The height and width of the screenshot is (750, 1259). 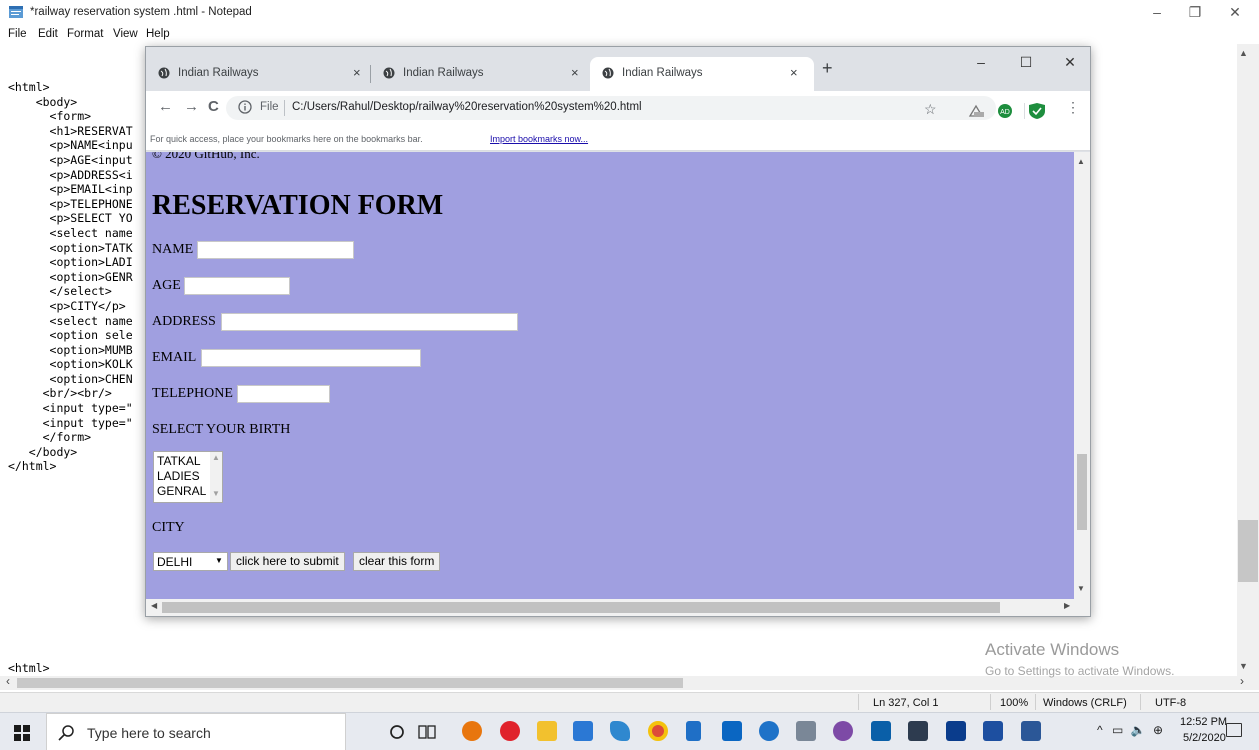 I want to click on task-view-icon, so click(x=427, y=732).